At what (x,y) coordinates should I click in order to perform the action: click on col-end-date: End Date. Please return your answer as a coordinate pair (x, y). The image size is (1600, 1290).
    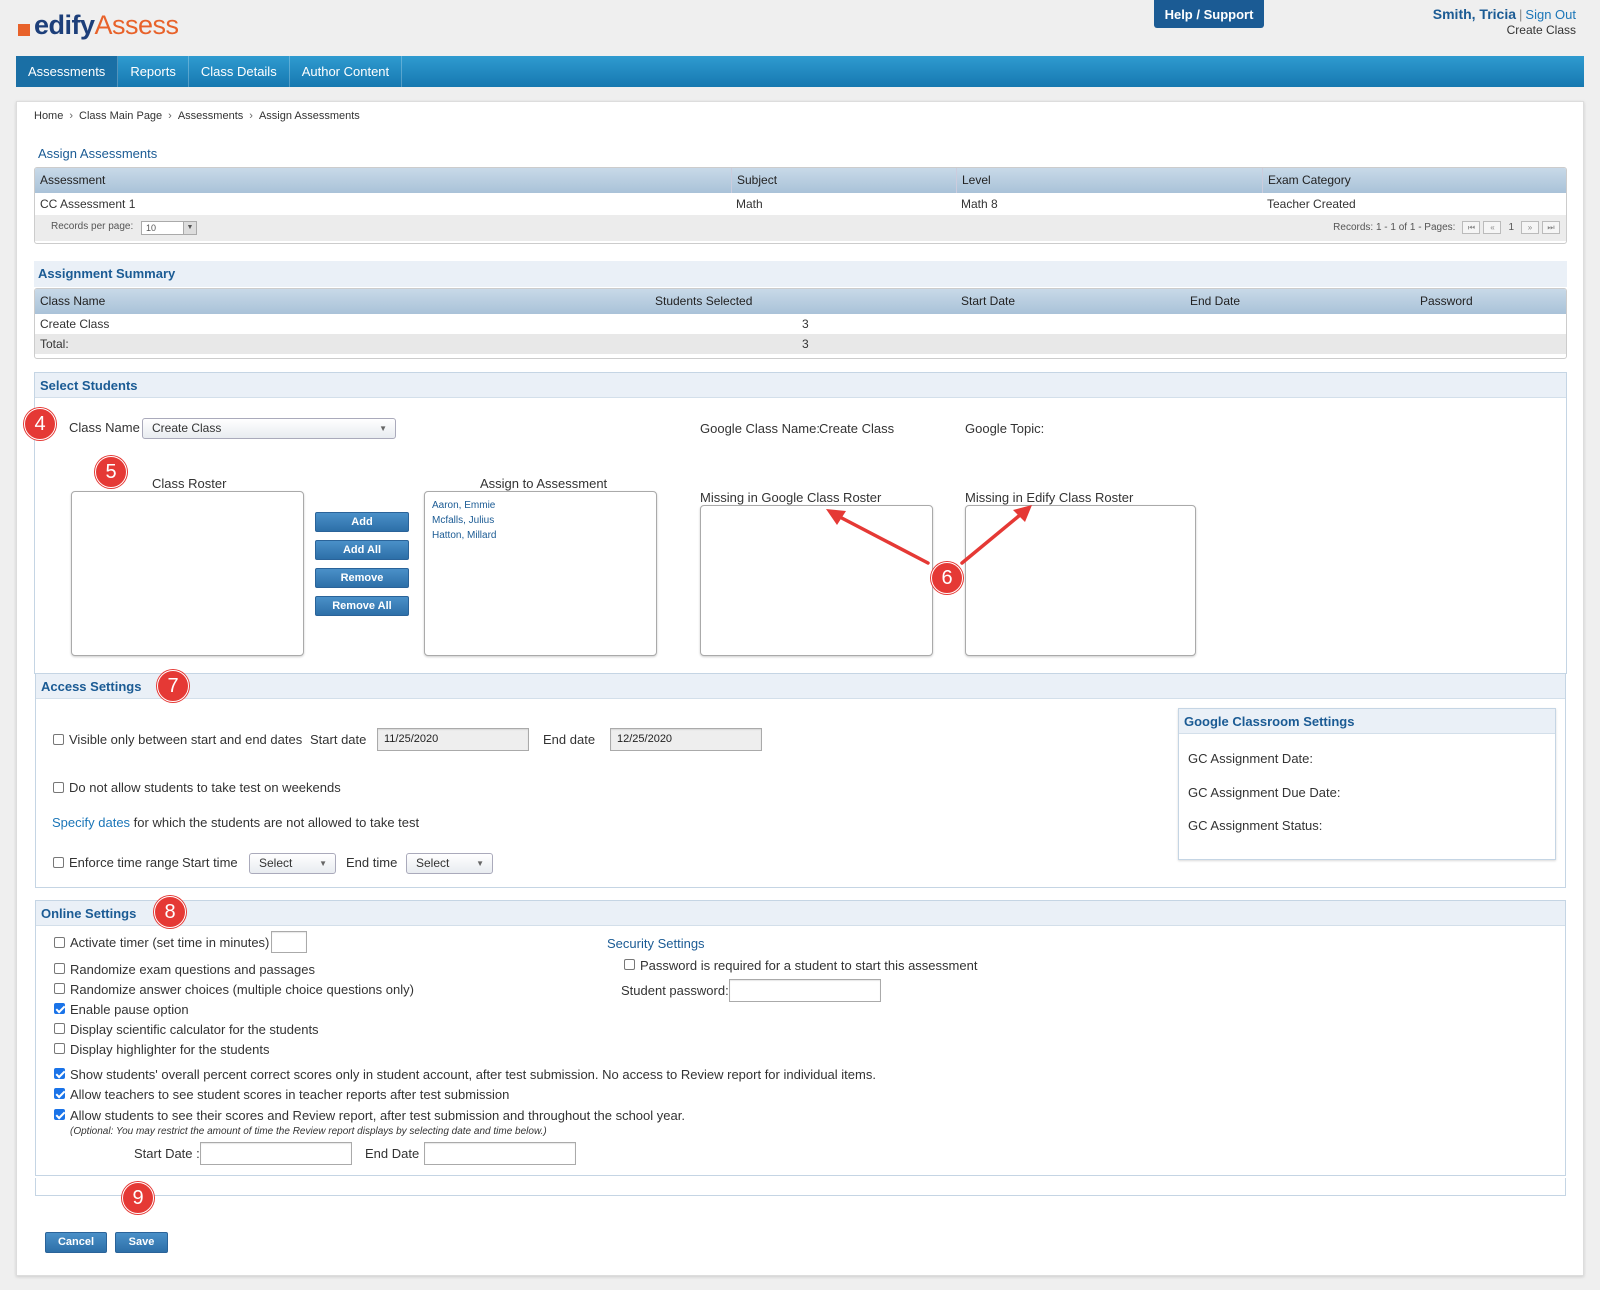
    Looking at the image, I should click on (1215, 301).